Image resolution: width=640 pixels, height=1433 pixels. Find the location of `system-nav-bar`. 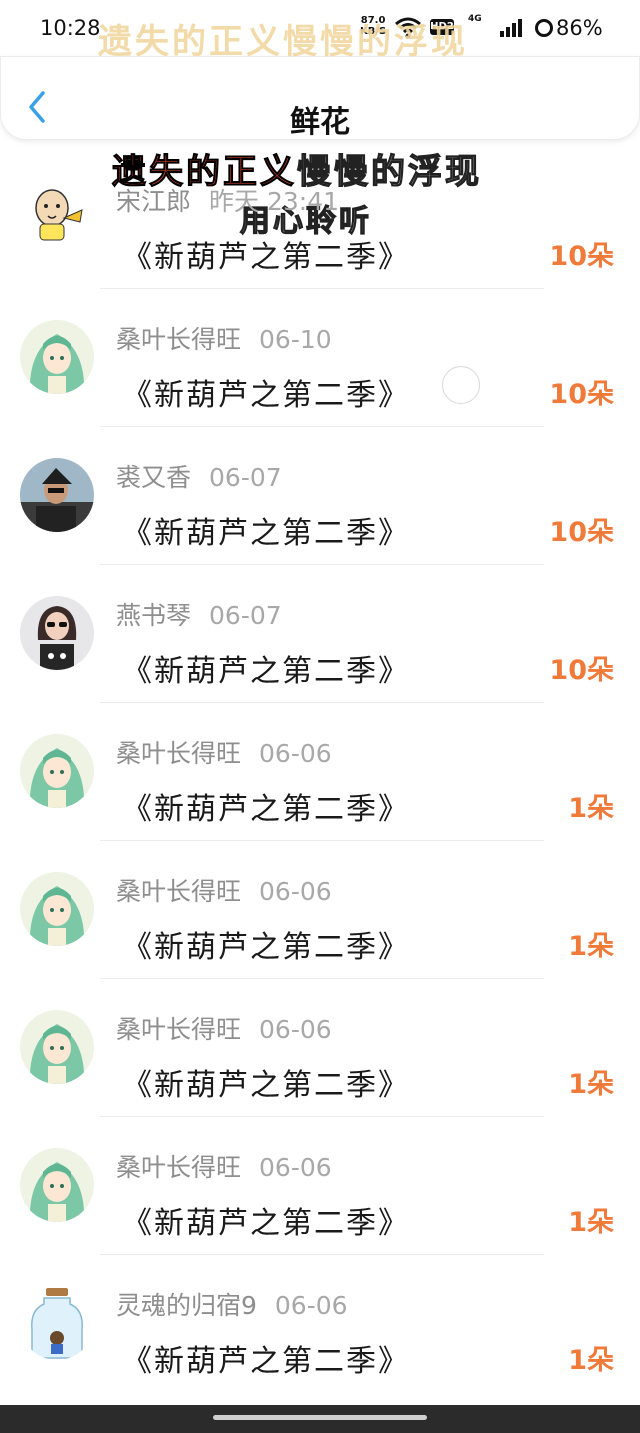

system-nav-bar is located at coordinates (320, 1419).